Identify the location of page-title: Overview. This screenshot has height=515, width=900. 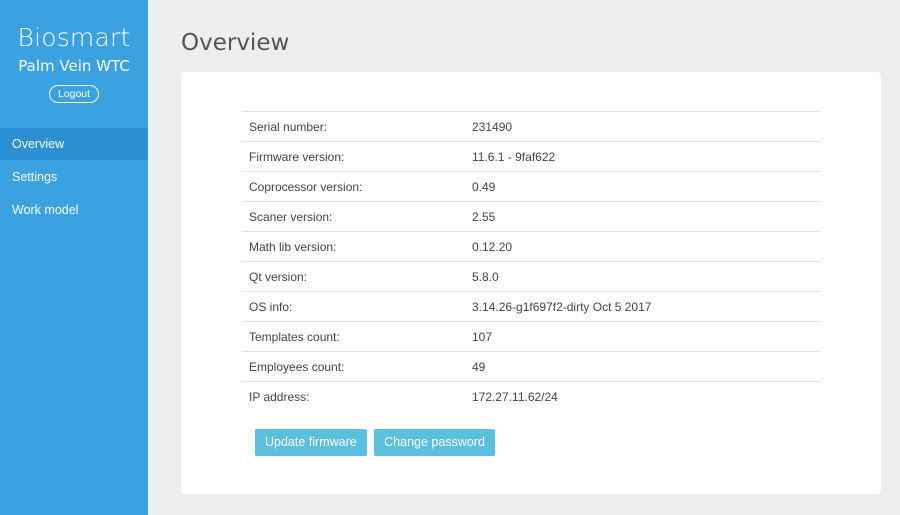
(235, 43).